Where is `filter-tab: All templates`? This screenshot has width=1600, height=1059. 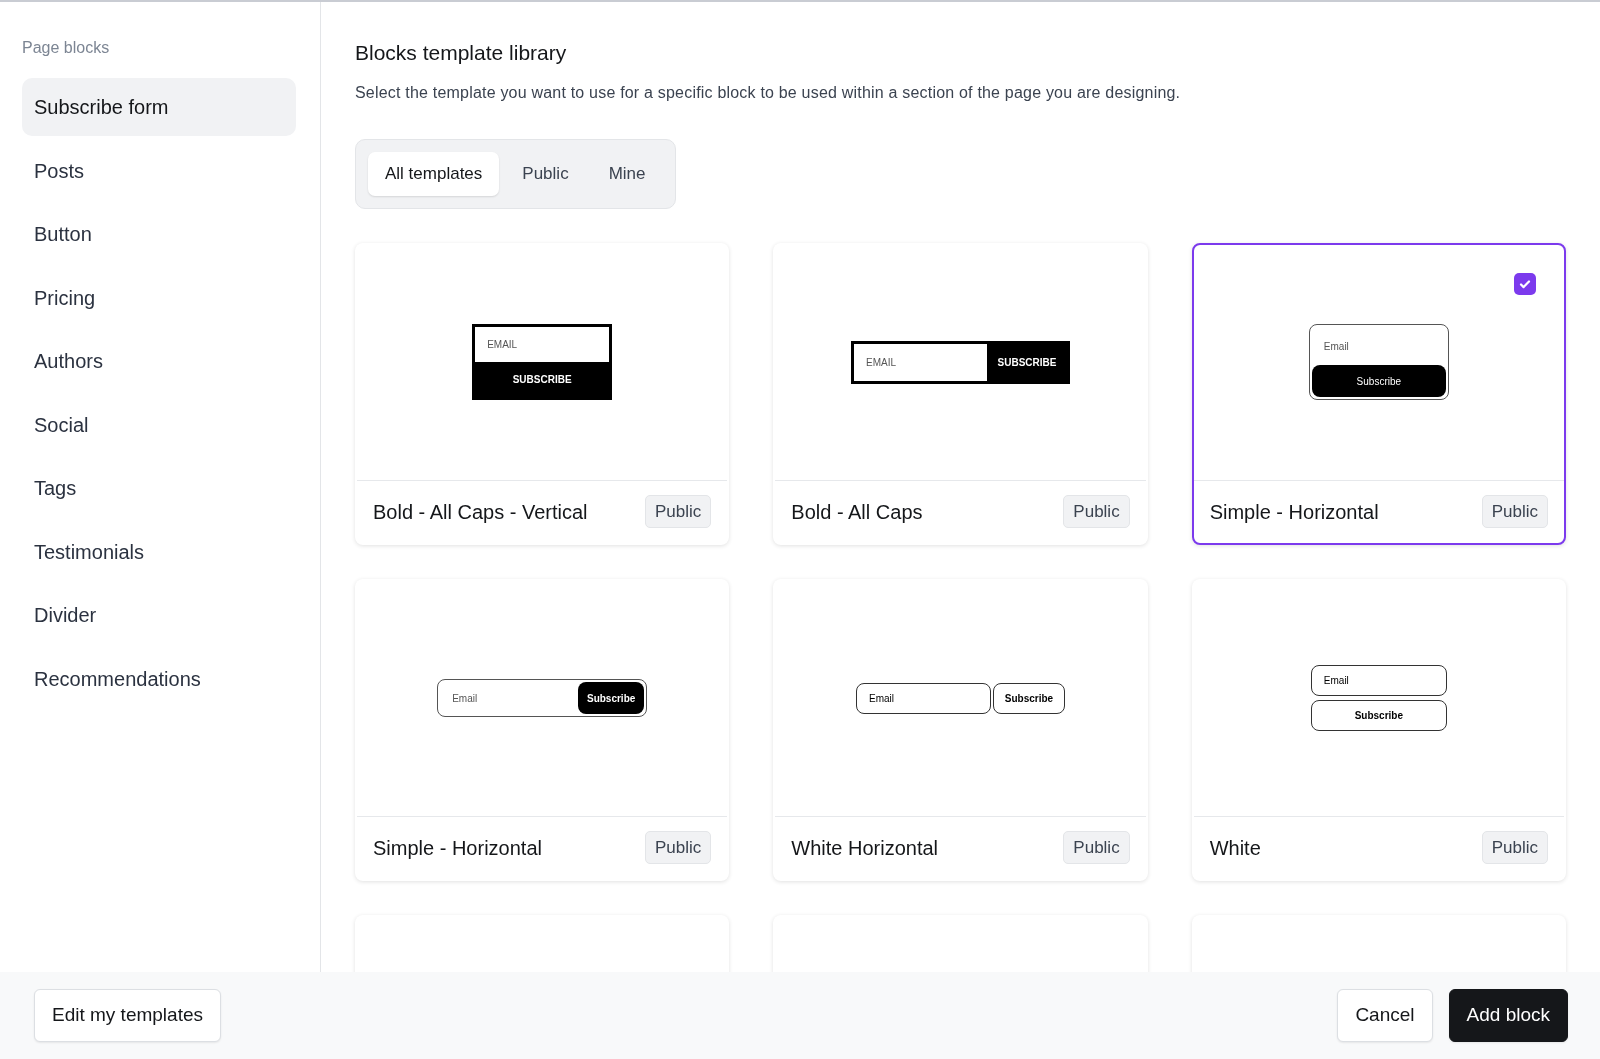 filter-tab: All templates is located at coordinates (434, 174).